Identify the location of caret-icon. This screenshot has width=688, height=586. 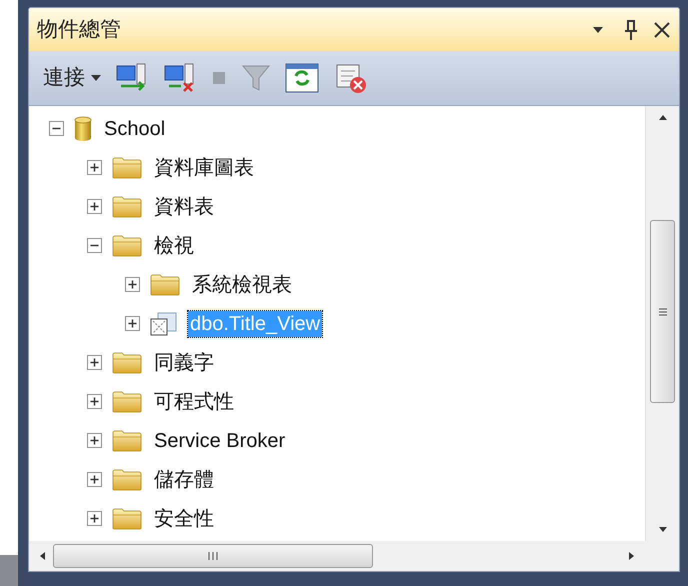
(96, 78).